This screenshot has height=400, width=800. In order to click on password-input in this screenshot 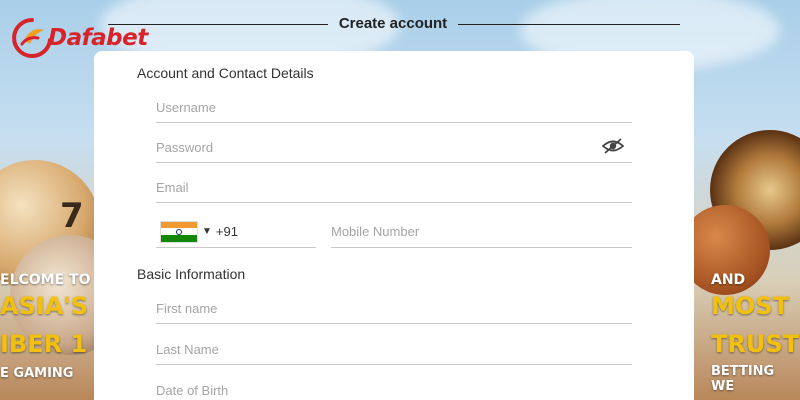, I will do `click(394, 147)`.